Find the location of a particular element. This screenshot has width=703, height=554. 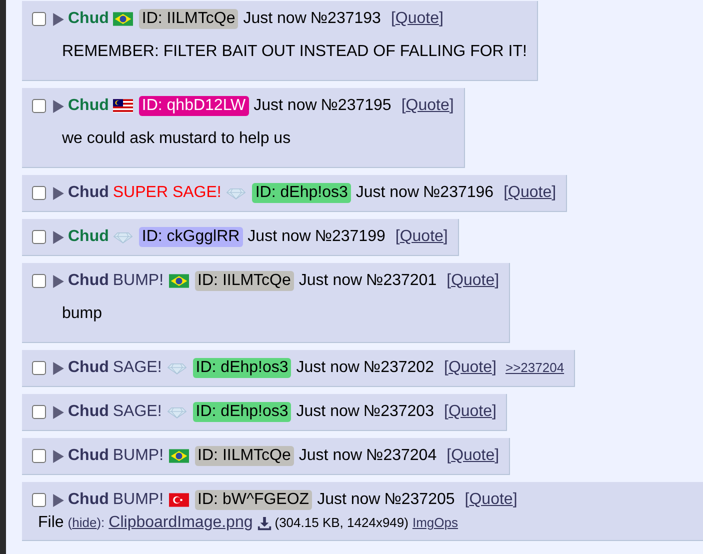

post-number: №237195 is located at coordinates (356, 106).